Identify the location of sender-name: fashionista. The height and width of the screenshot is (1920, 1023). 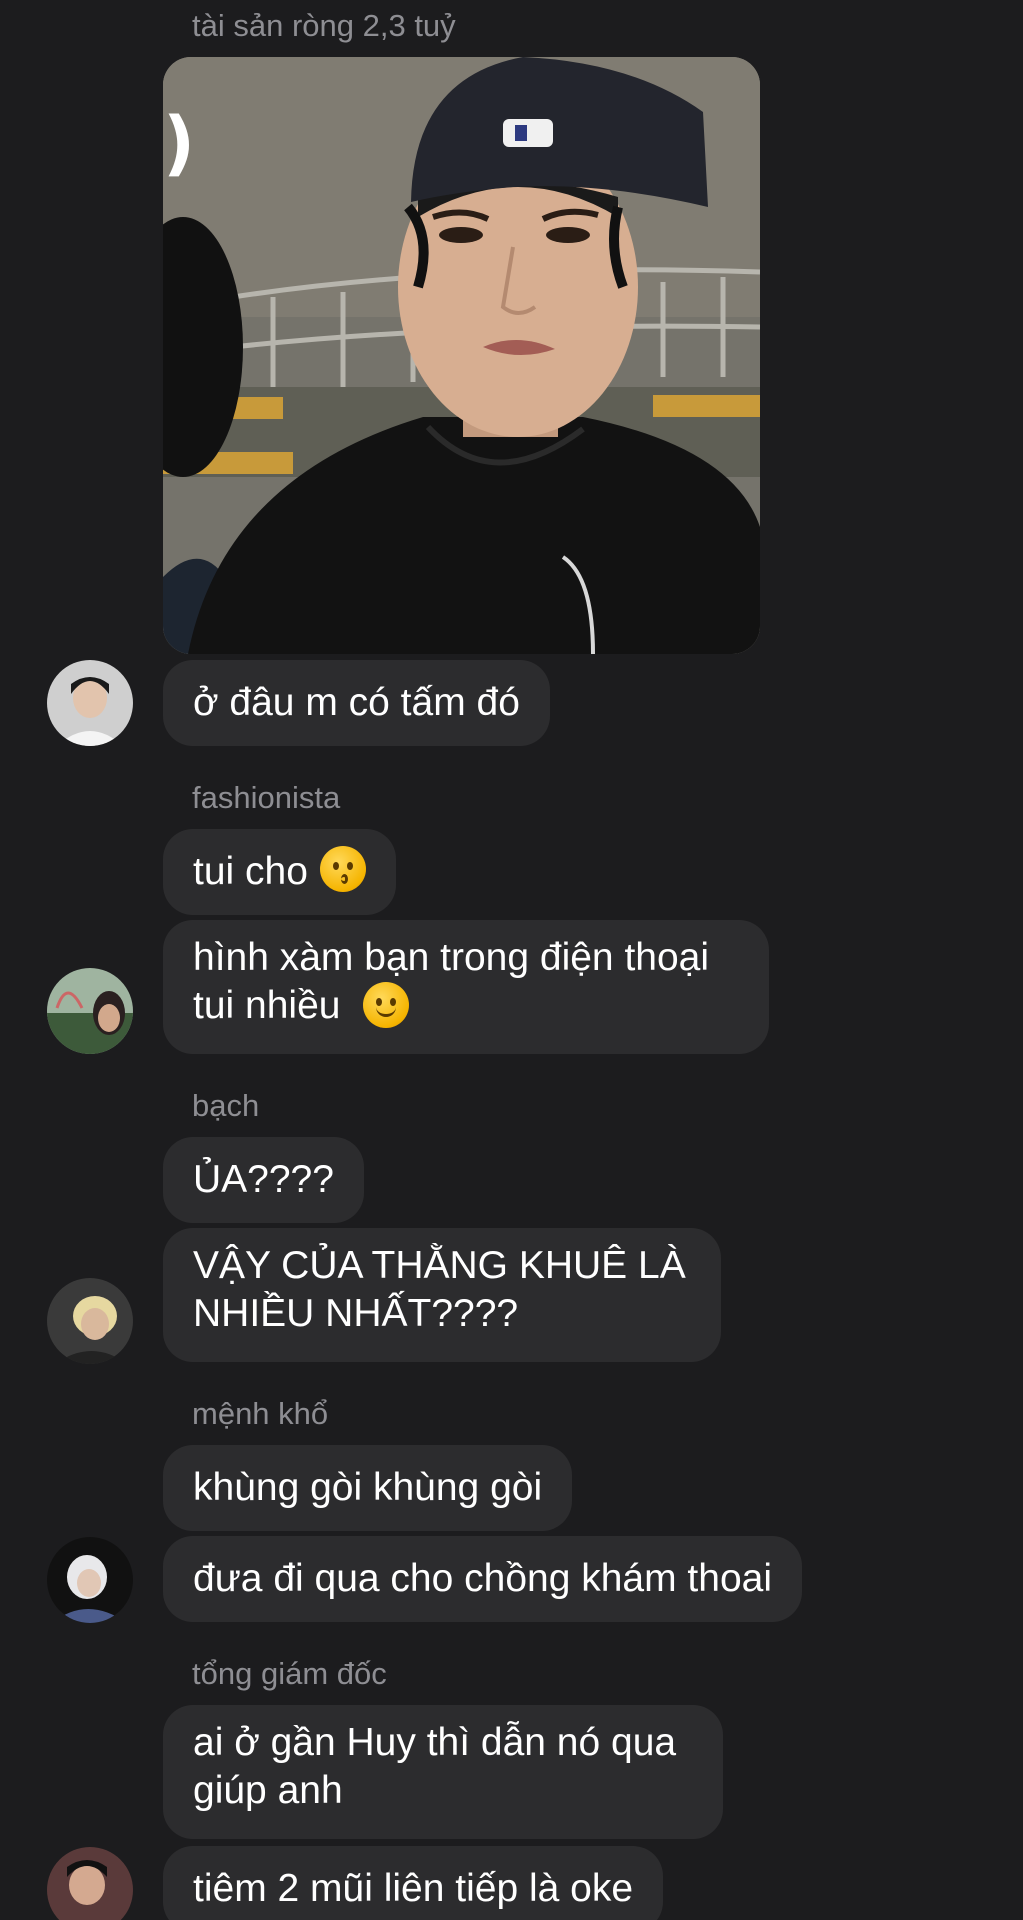
(266, 797).